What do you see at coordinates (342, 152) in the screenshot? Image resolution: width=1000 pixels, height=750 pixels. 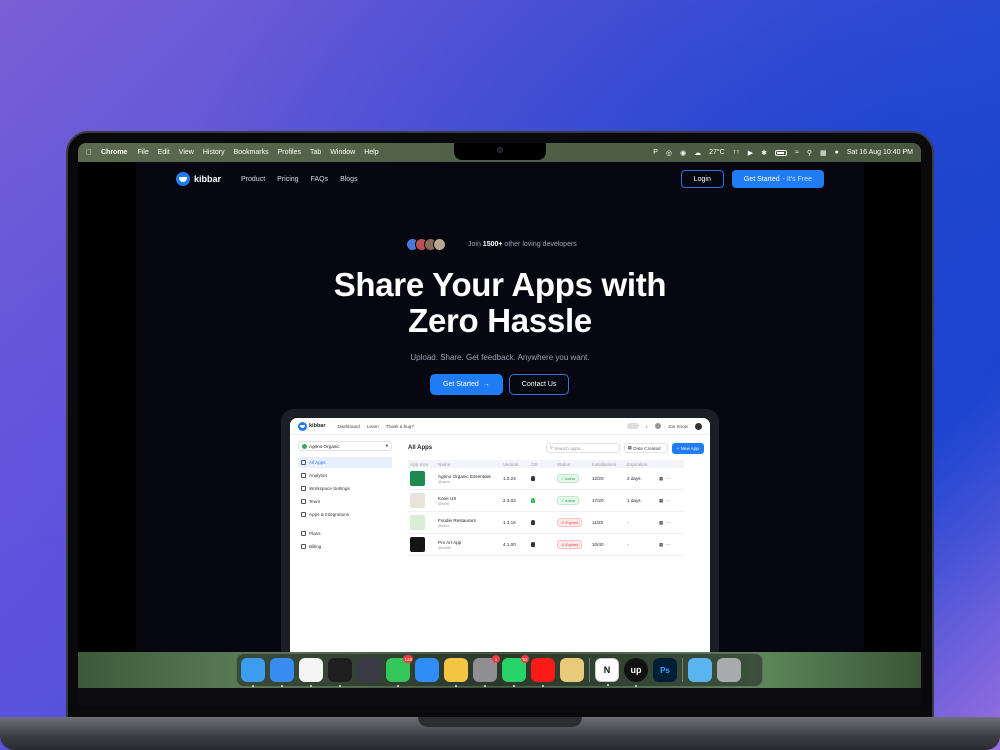 I see `menu-window: Window` at bounding box center [342, 152].